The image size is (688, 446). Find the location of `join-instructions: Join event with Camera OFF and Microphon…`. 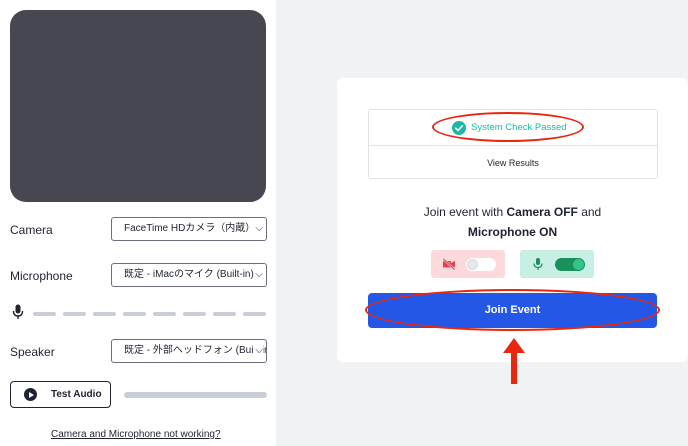

join-instructions: Join event with Camera OFF and Microphon… is located at coordinates (512, 222).